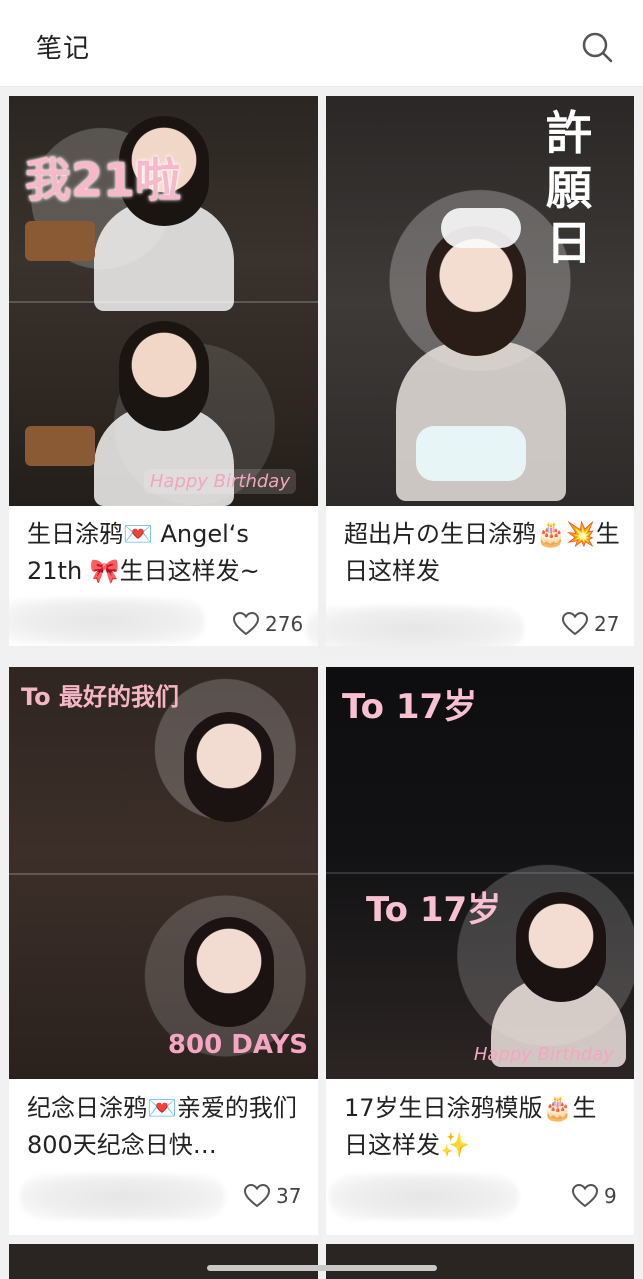  What do you see at coordinates (63, 49) in the screenshot?
I see `page-title: 笔记` at bounding box center [63, 49].